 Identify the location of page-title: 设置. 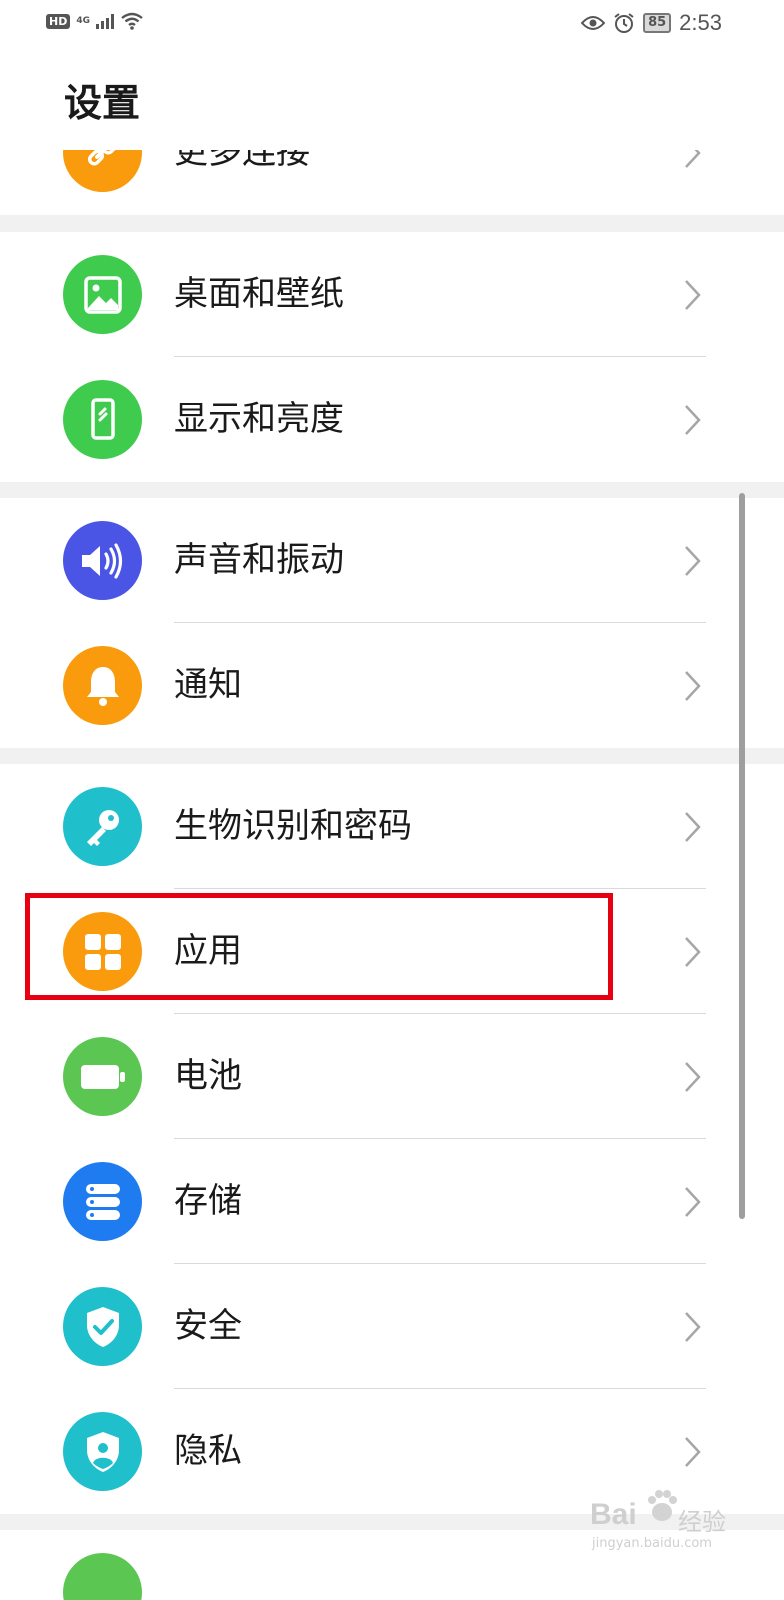
(102, 103).